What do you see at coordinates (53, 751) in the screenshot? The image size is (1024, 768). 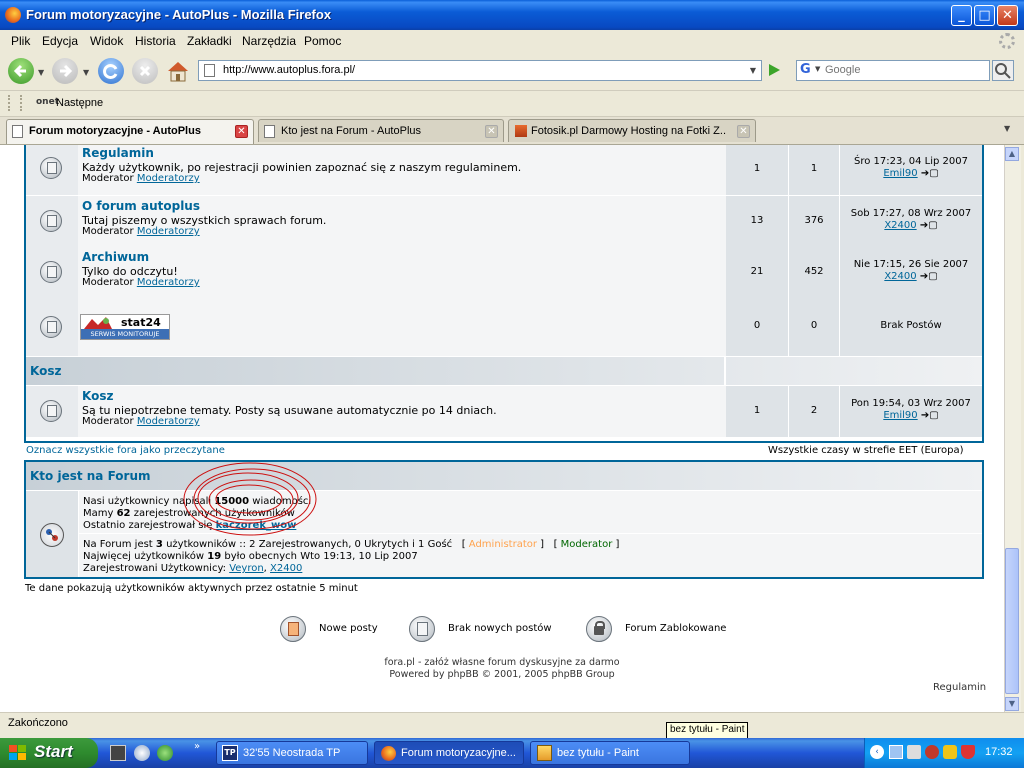 I see `start-label: Start` at bounding box center [53, 751].